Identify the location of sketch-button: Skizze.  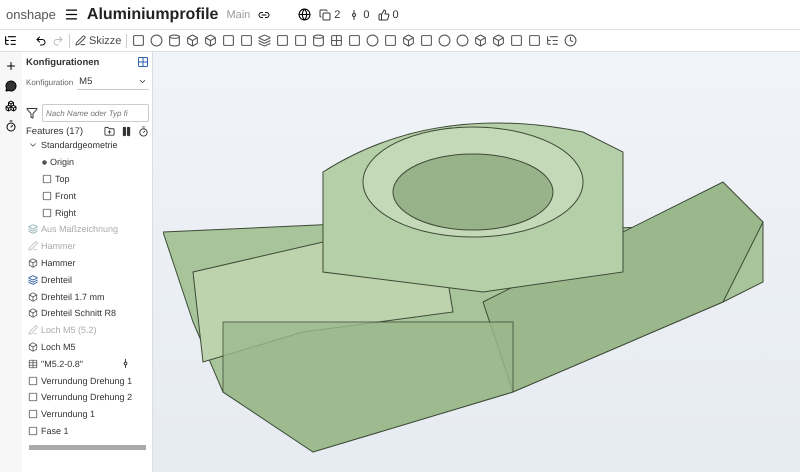
(98, 40).